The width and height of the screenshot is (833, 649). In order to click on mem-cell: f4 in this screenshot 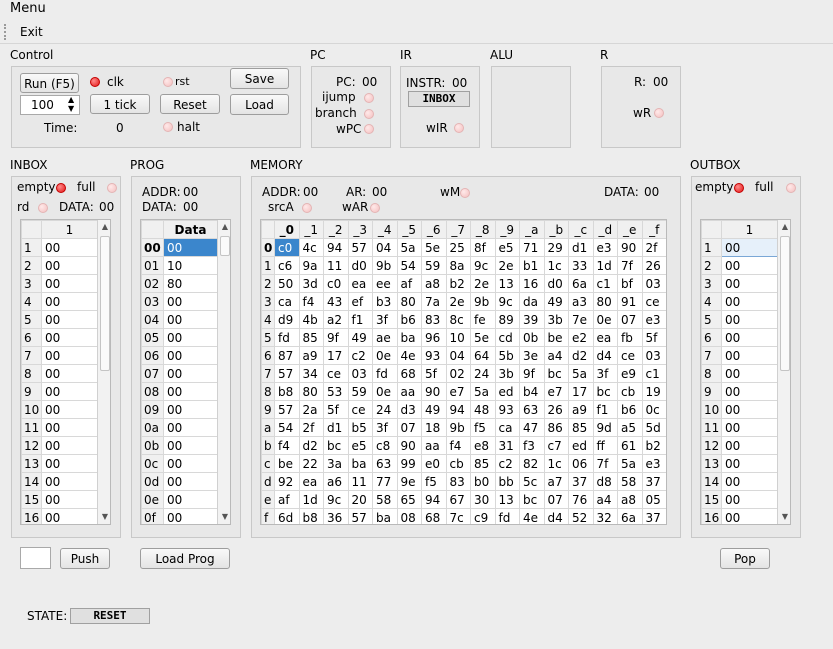, I will do `click(287, 445)`.